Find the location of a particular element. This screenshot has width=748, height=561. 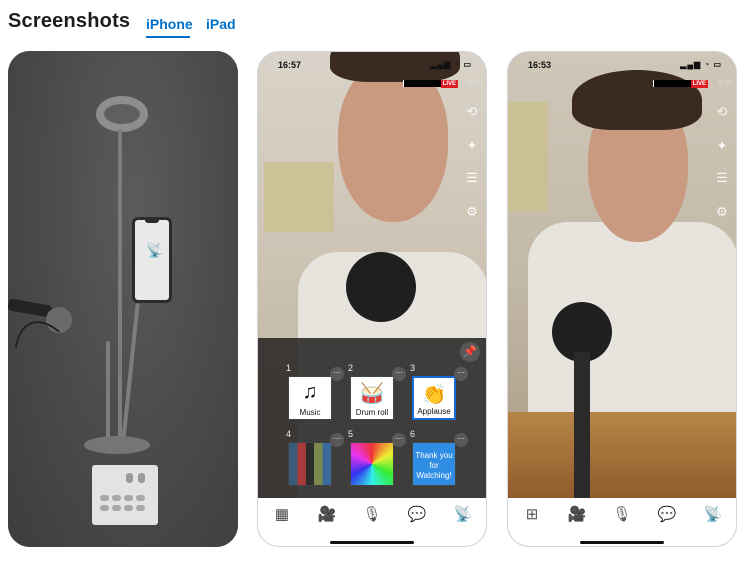

sound-slot-3: 3 👏 Applause ··· is located at coordinates (439, 392).